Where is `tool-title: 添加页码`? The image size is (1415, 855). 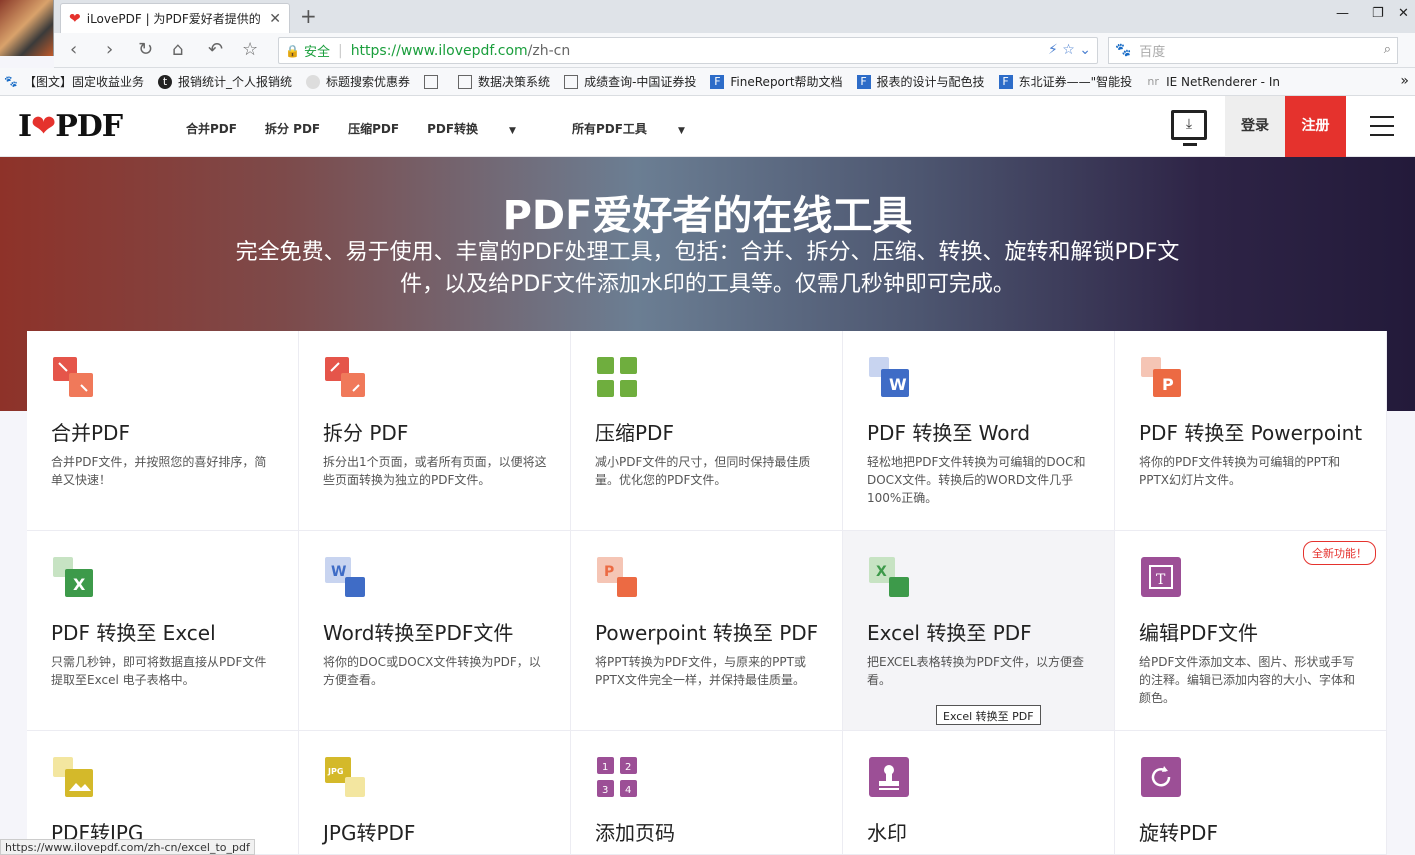
tool-title: 添加页码 is located at coordinates (635, 833).